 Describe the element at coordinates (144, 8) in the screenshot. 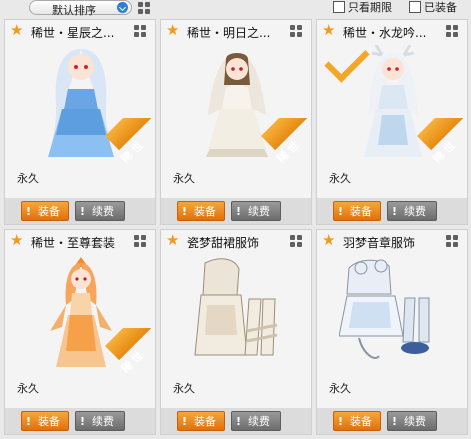

I see `grid-view-icon` at that location.